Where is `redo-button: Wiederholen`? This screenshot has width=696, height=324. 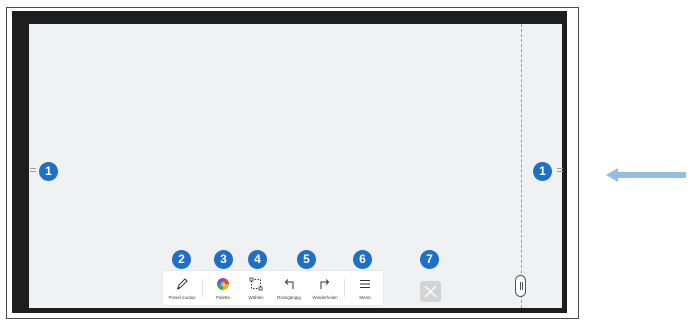
redo-button: Wiederholen is located at coordinates (325, 288).